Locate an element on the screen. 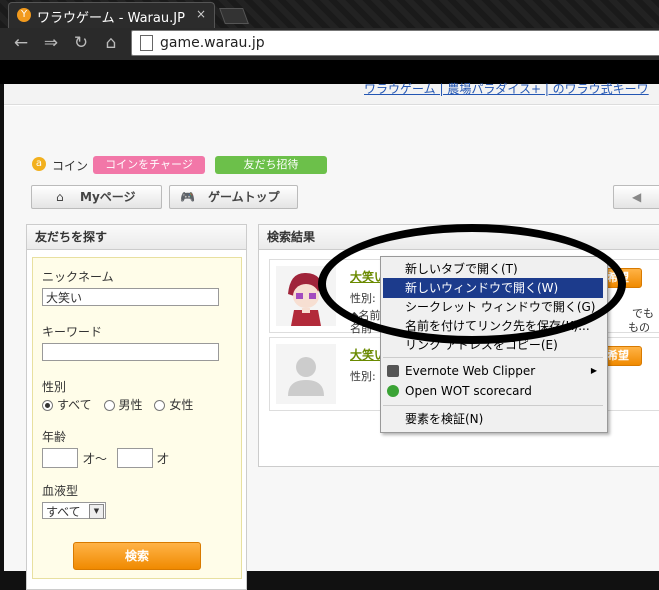 The height and width of the screenshot is (590, 659). gender-radio-group: すべて 男性 女性 is located at coordinates (117, 404).